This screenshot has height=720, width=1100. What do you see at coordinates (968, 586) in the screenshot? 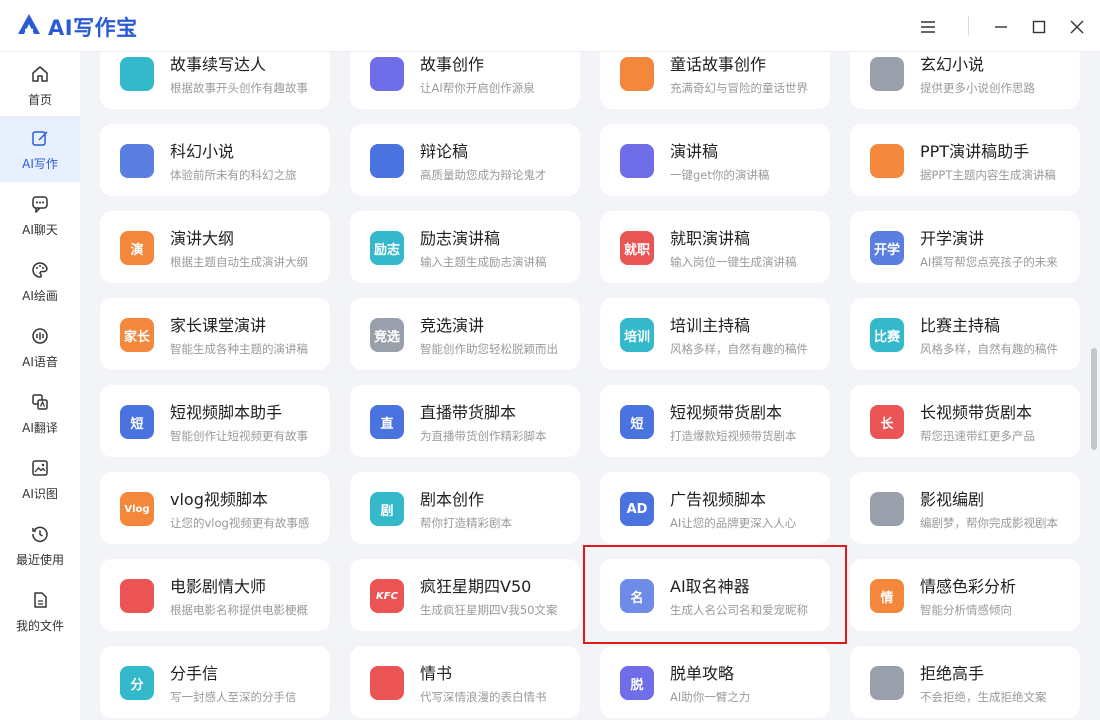
I see `tool-title: 情感色彩分析` at bounding box center [968, 586].